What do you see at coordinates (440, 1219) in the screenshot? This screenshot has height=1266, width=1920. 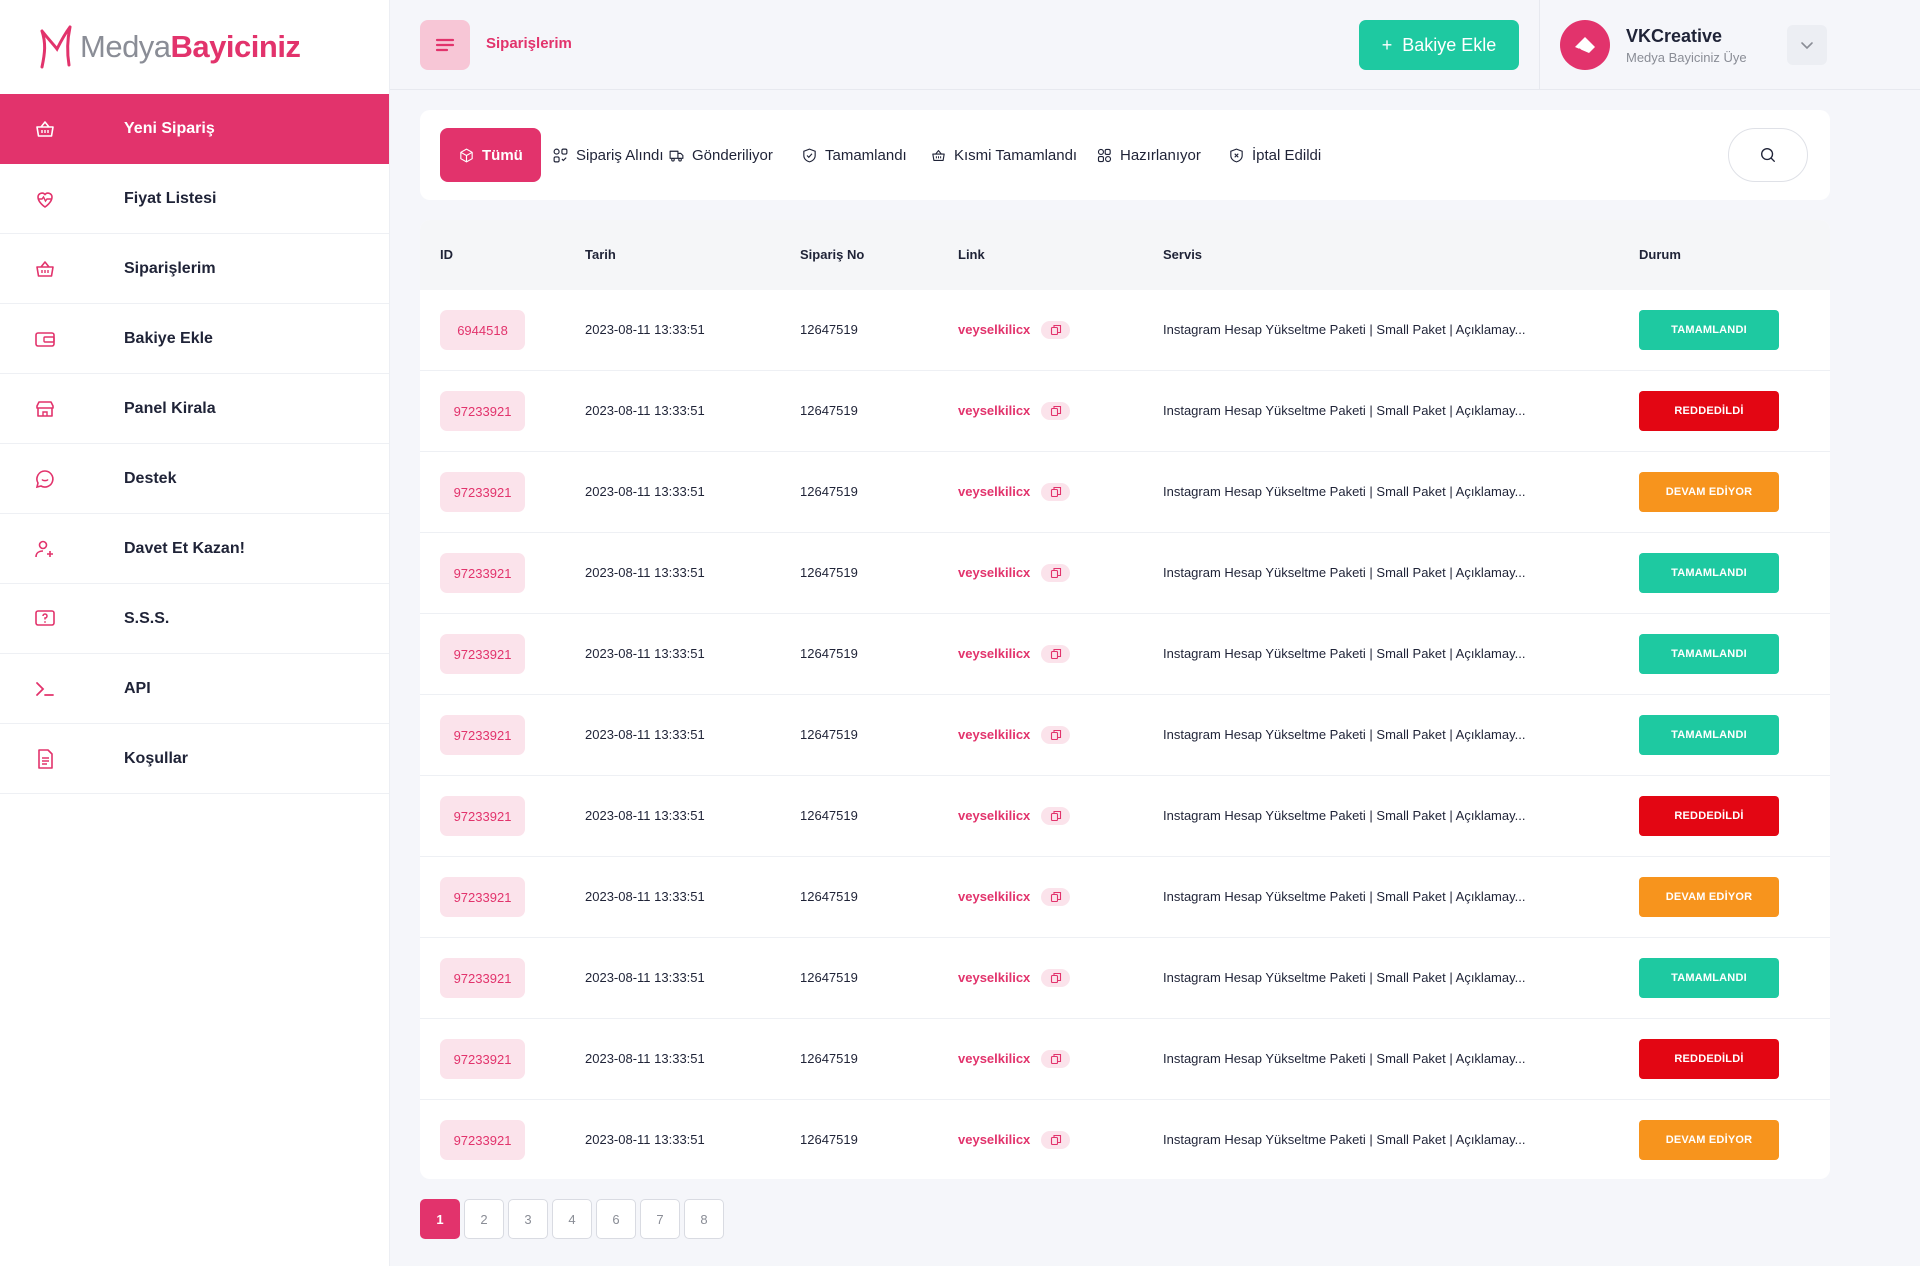 I see `page-button: 1` at bounding box center [440, 1219].